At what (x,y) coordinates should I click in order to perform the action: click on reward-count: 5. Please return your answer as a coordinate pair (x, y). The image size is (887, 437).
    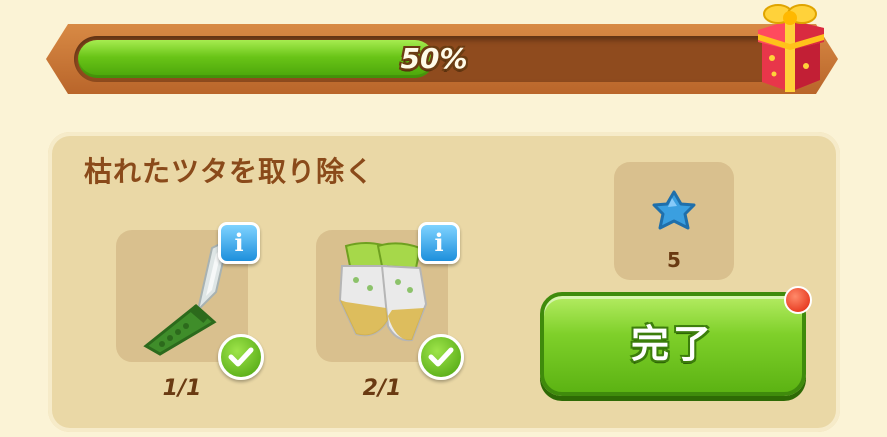
    Looking at the image, I should click on (674, 260).